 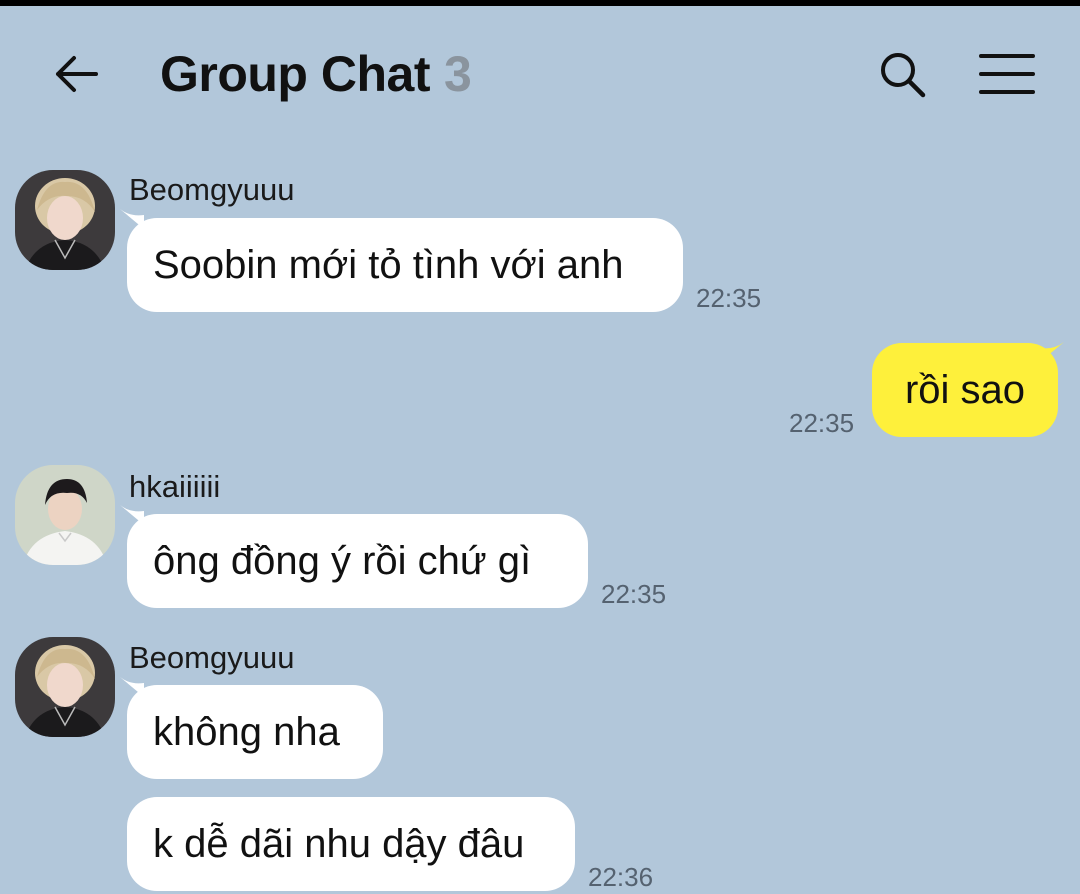 I want to click on message-bubble: ông đồng ý rồi chứ gì, so click(x=357, y=561).